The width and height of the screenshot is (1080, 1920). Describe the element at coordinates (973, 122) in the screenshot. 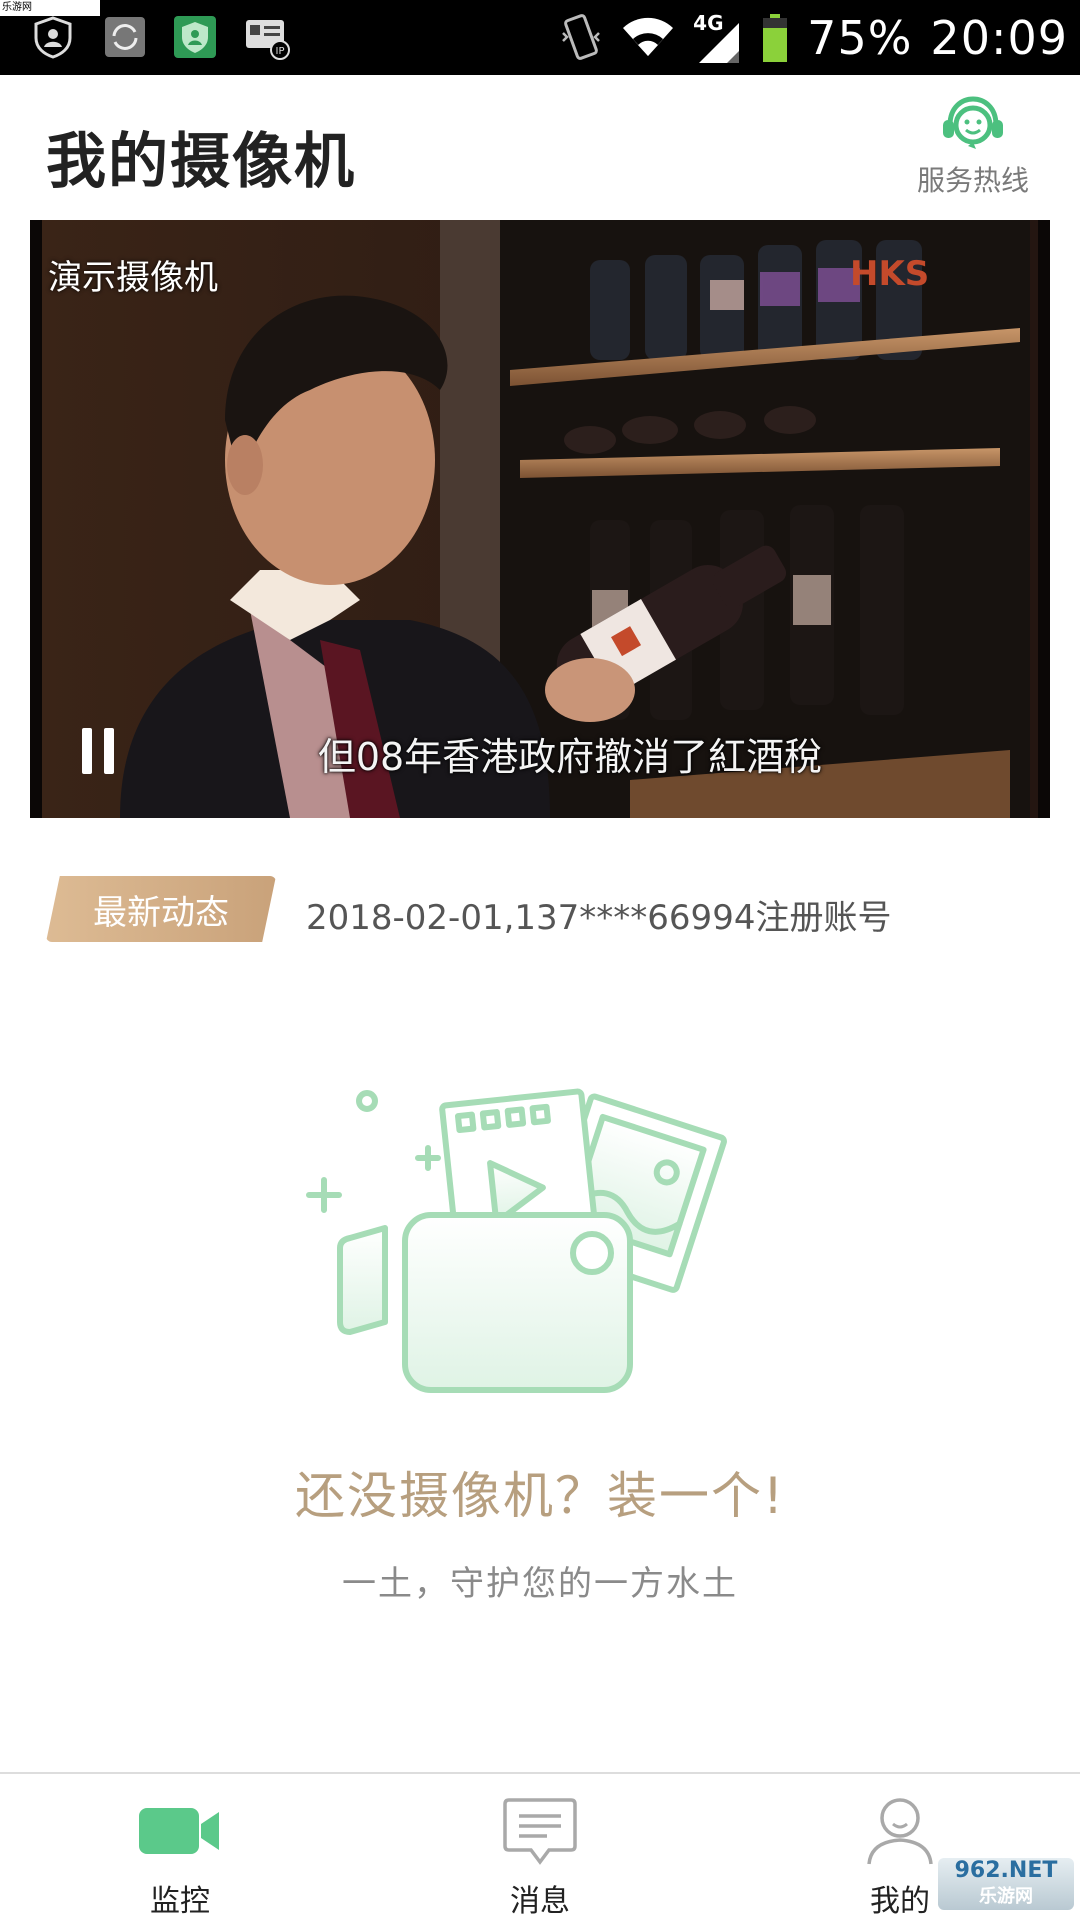

I see `headset-support-icon` at that location.